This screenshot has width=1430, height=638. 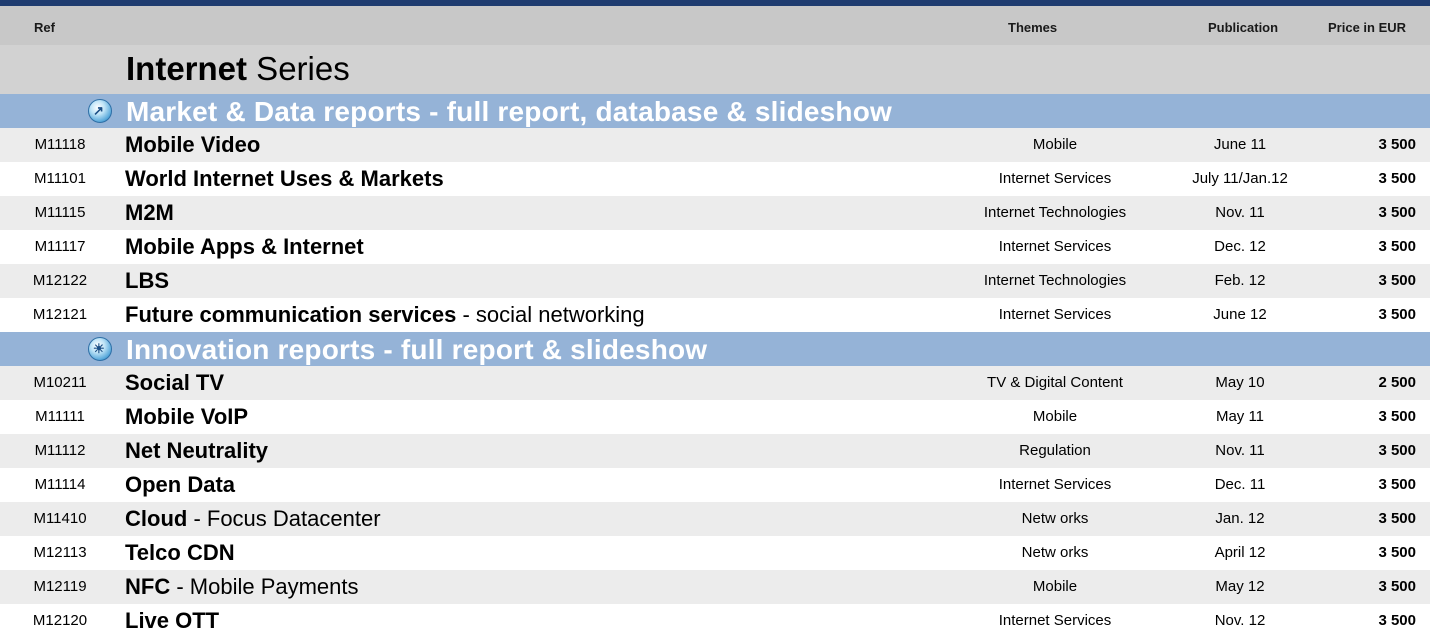 What do you see at coordinates (1240, 416) in the screenshot?
I see `publication-cell: May 11` at bounding box center [1240, 416].